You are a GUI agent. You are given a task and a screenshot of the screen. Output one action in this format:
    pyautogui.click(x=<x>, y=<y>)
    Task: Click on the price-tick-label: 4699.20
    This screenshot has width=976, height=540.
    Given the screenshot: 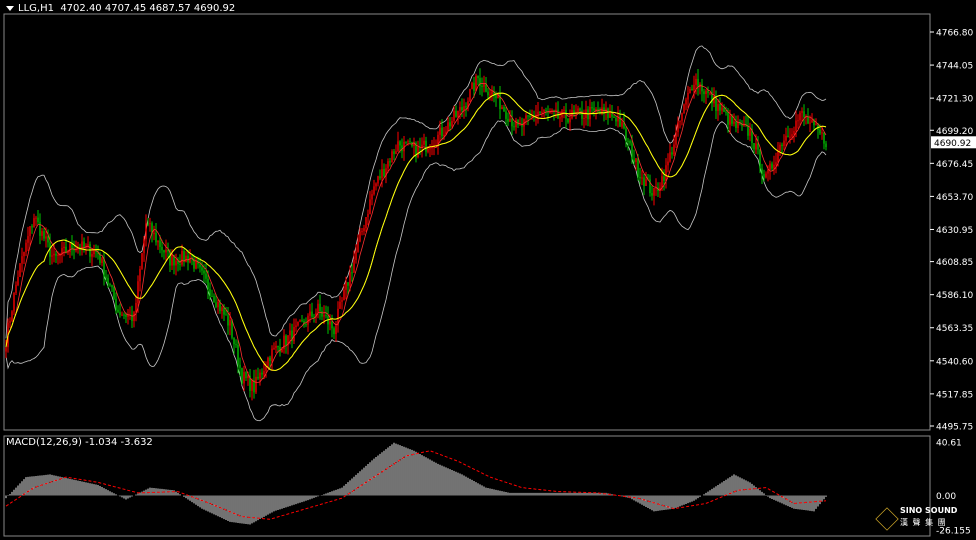 What is the action you would take?
    pyautogui.click(x=954, y=132)
    